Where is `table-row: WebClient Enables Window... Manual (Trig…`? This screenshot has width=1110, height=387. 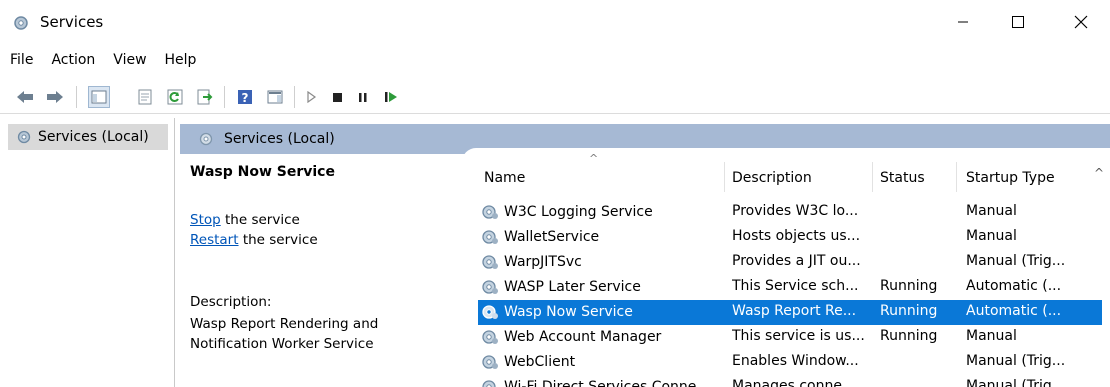
table-row: WebClient Enables Window... Manual (Trig… is located at coordinates (790, 362).